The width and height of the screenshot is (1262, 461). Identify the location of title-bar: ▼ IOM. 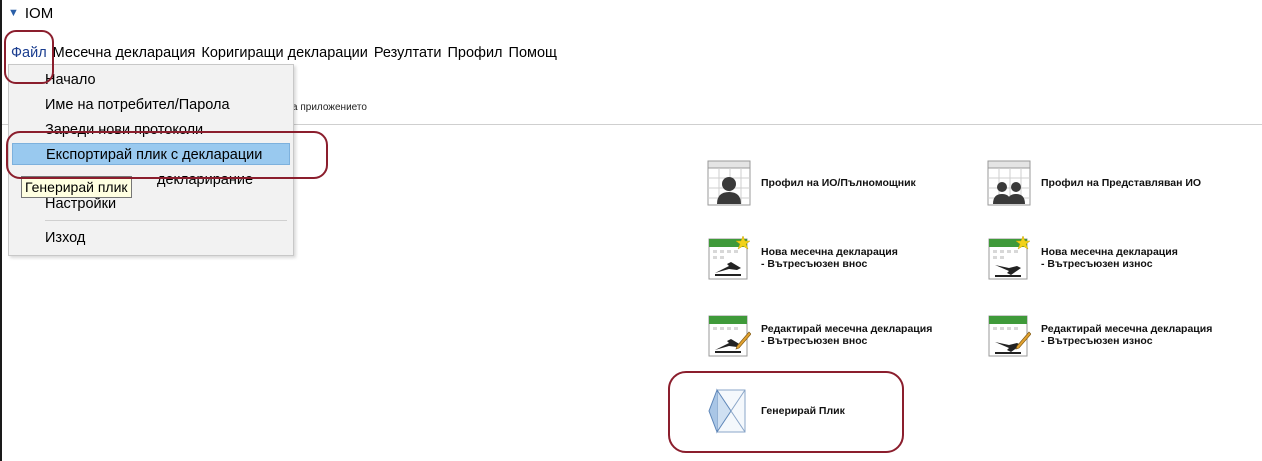
(30, 13).